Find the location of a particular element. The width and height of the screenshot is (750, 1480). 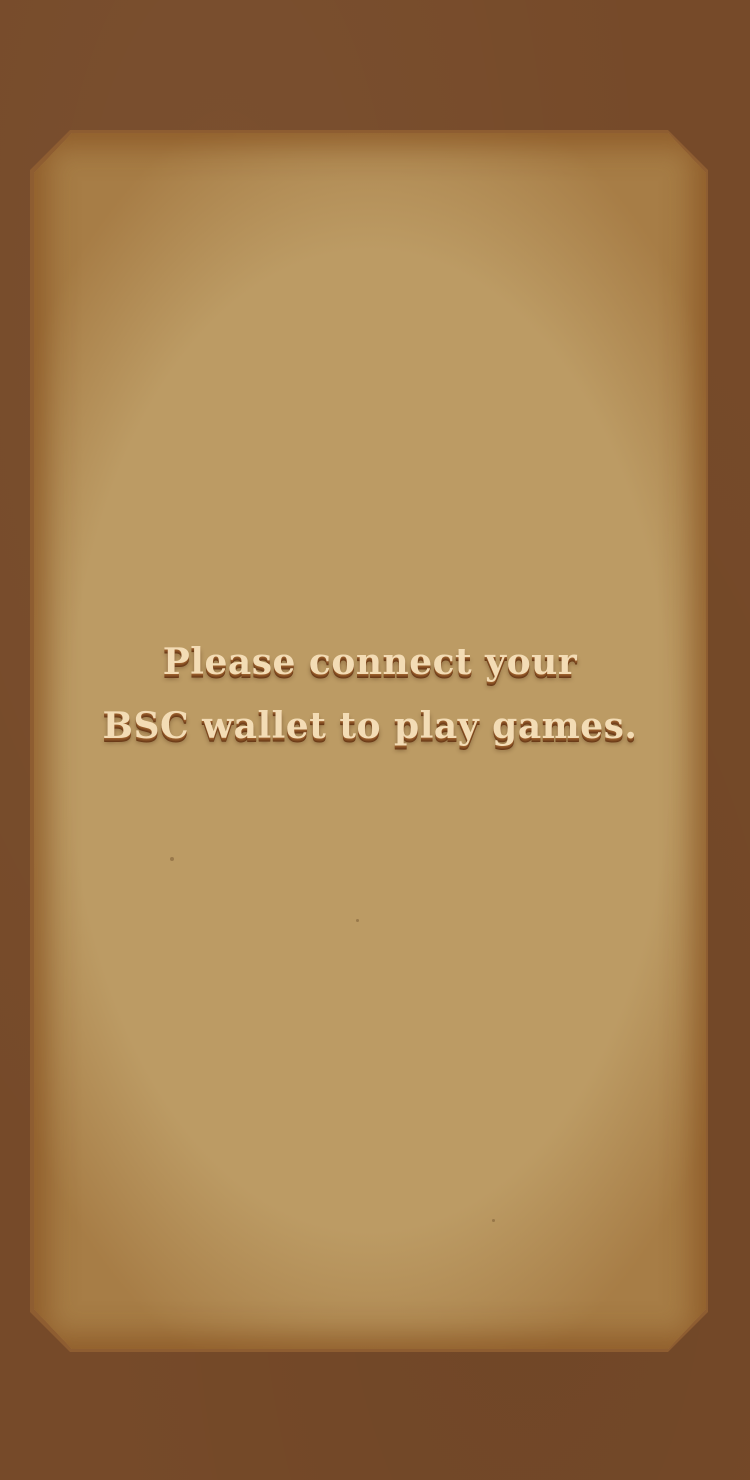

message-line-1: Please connect your is located at coordinates (370, 662).